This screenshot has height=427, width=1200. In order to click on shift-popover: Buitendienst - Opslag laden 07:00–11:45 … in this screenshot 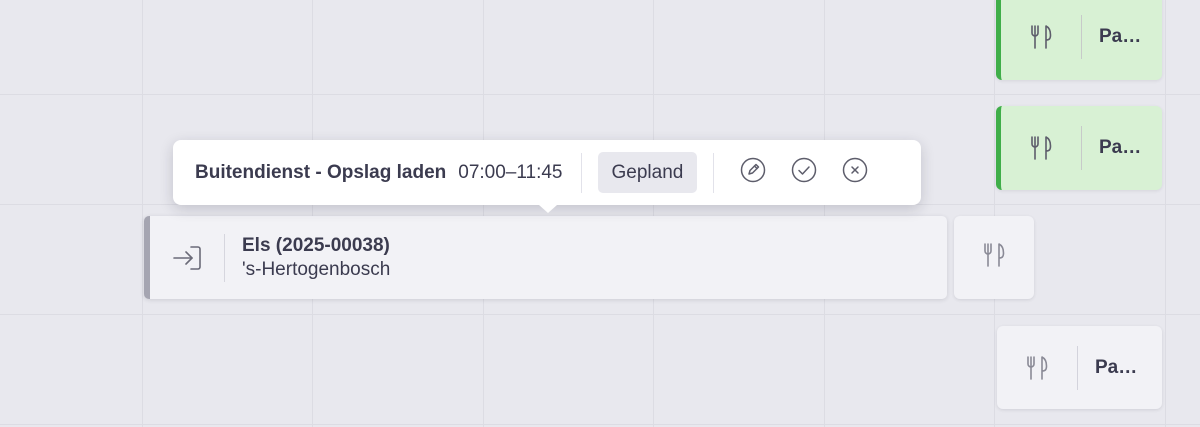, I will do `click(547, 176)`.